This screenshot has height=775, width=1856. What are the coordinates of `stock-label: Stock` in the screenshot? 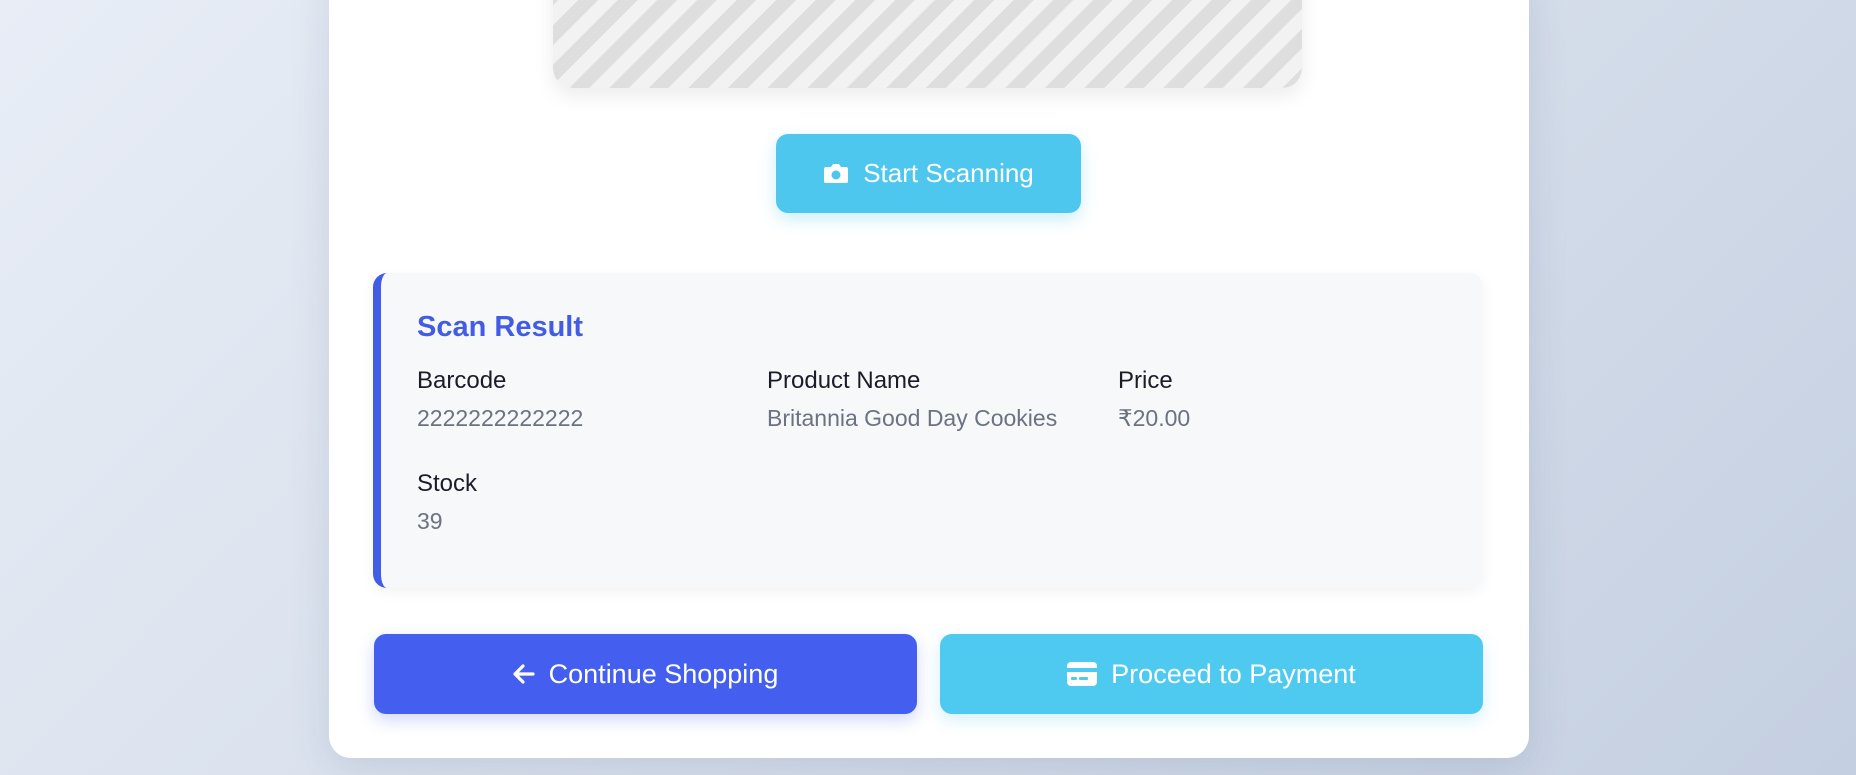 It's located at (447, 483).